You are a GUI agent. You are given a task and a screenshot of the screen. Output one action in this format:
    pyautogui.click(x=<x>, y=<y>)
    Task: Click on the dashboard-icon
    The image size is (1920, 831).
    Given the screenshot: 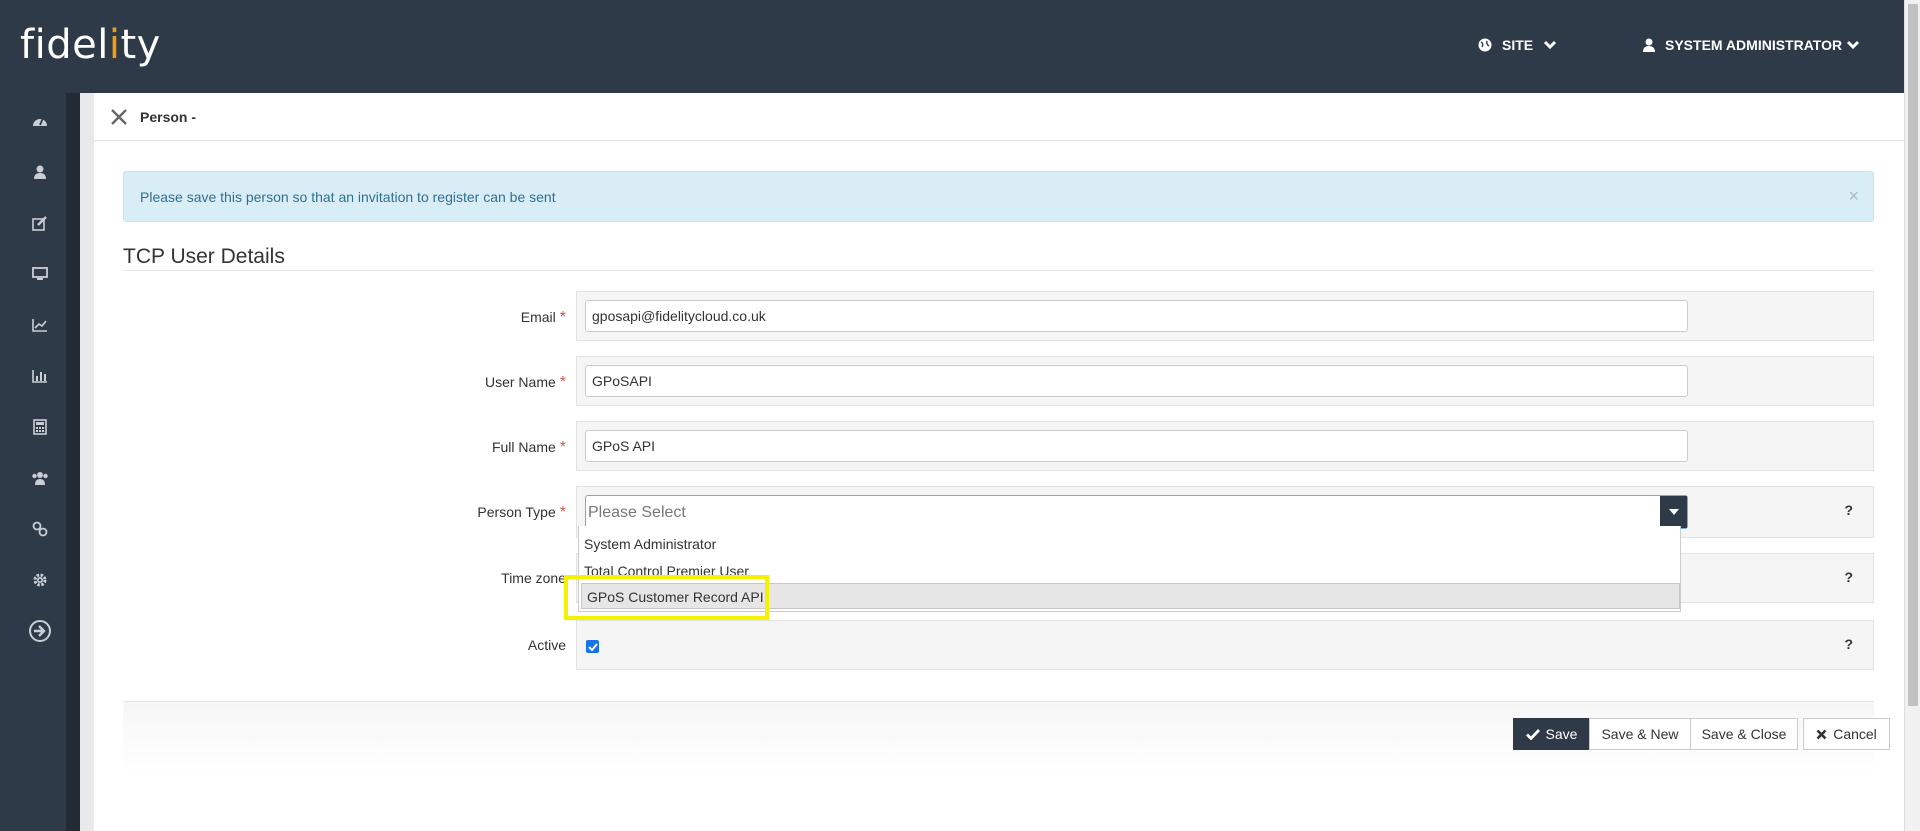 What is the action you would take?
    pyautogui.click(x=40, y=121)
    